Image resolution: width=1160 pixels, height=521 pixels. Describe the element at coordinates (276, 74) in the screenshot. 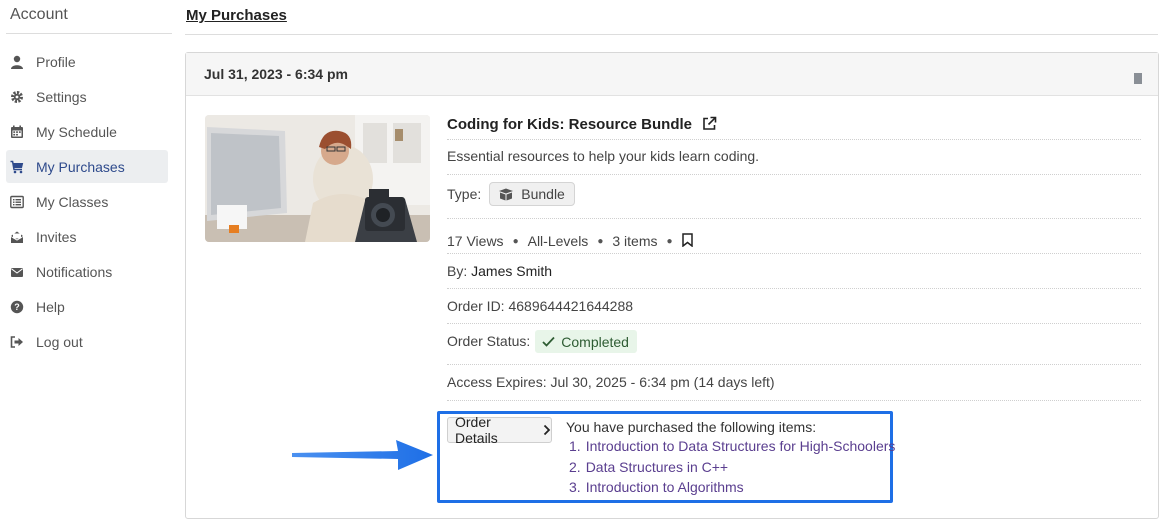

I see `purchase-date: Jul 31, 2023 - 6:34 pm` at that location.